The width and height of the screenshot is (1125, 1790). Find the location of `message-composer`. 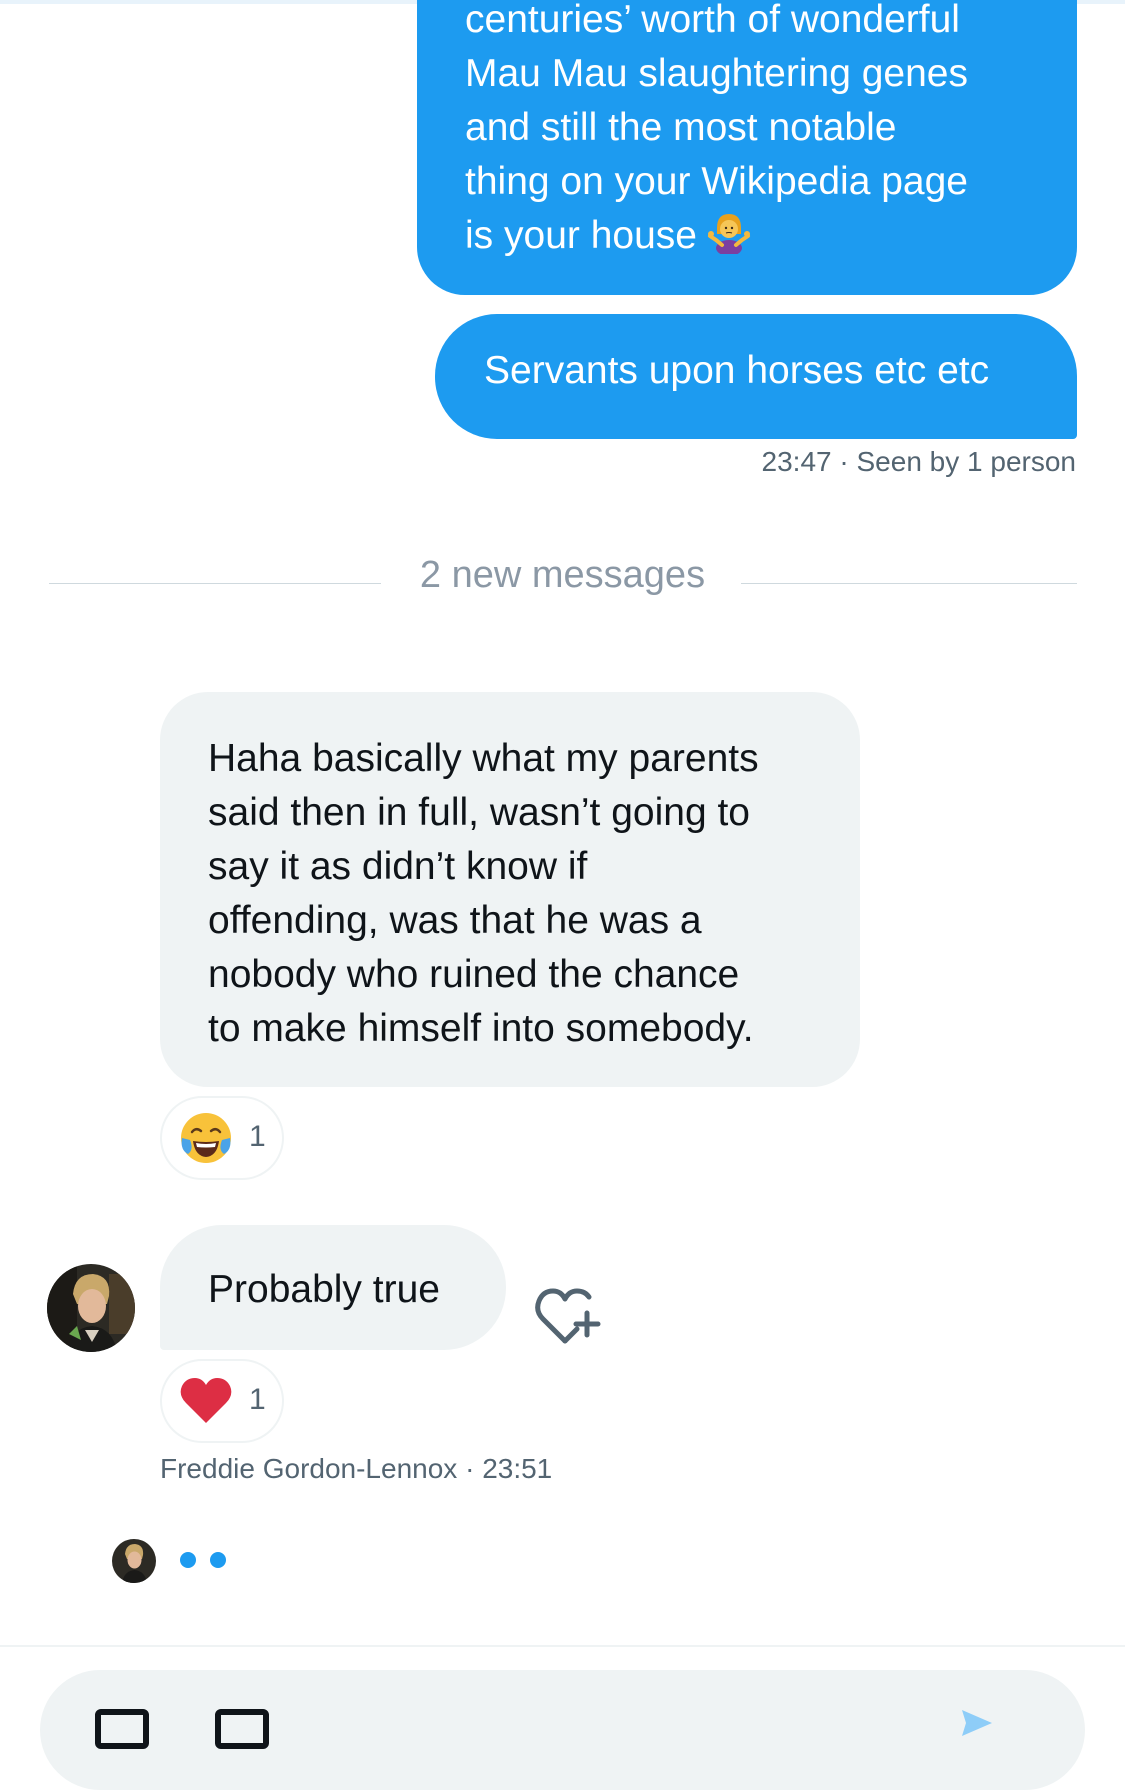

message-composer is located at coordinates (562, 1730).